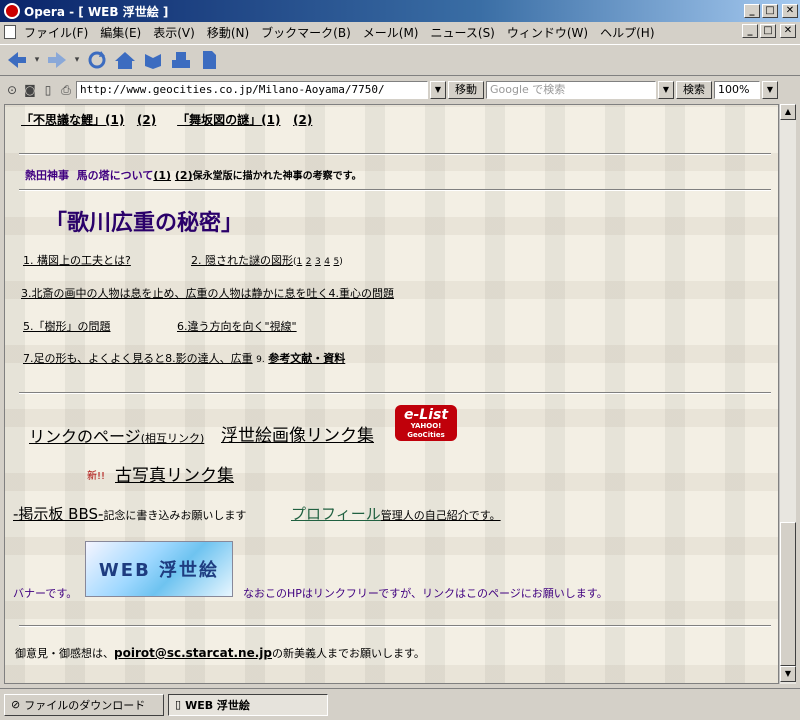 This screenshot has width=800, height=720. What do you see at coordinates (228, 32) in the screenshot?
I see `menu-navigate: 移動(N)` at bounding box center [228, 32].